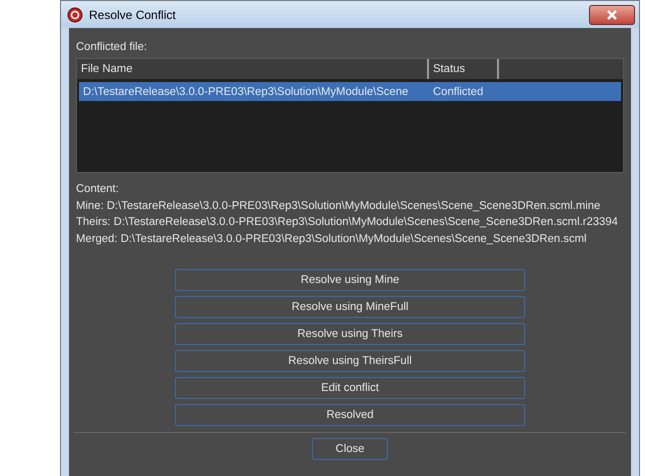 The image size is (645, 476). Describe the element at coordinates (347, 222) in the screenshot. I see `content-path: Theirs: D:\TestareRelease\3.0.0-PRE03\Rep3\Solution\MyModule\Scenes\Scene_Scene3DRen.scml.r23394` at that location.